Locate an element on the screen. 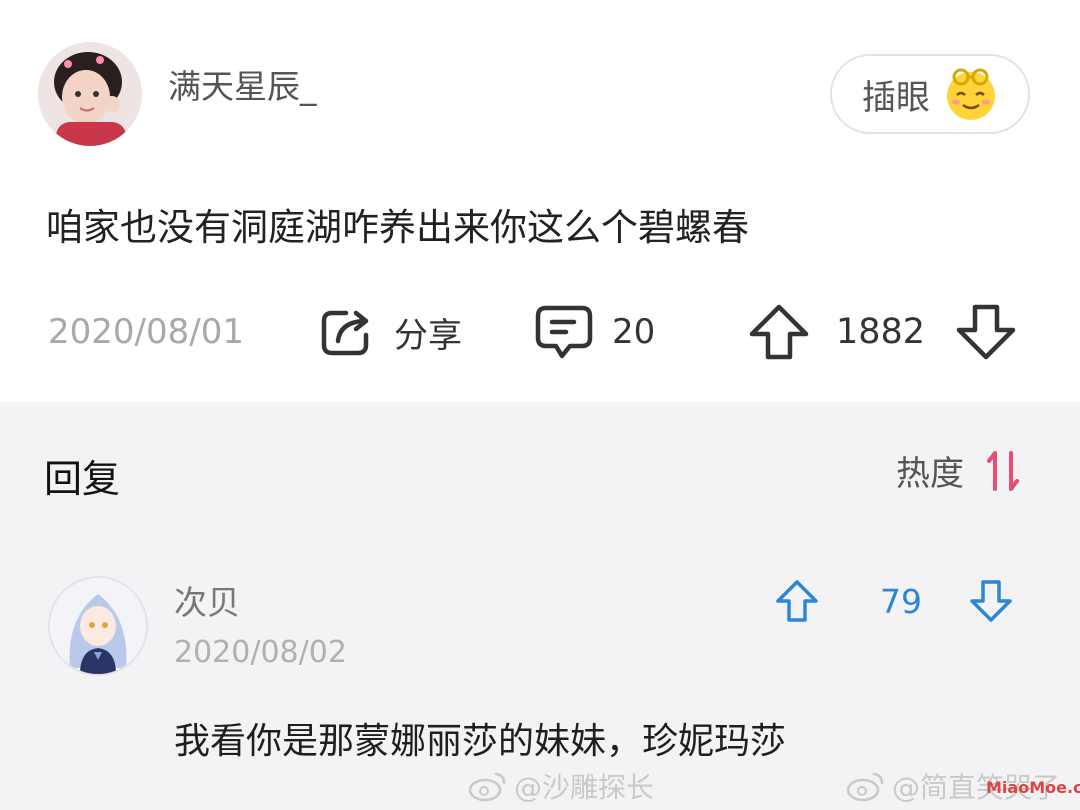  downvote-icon is located at coordinates (986, 332).